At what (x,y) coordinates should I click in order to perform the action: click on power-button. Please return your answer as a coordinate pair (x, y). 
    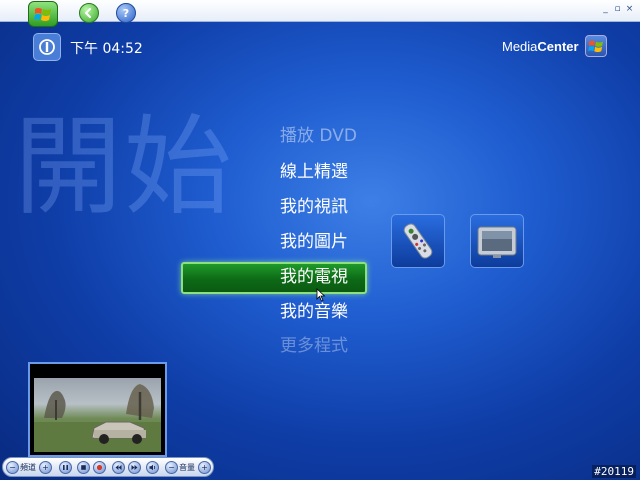
    Looking at the image, I should click on (47, 47).